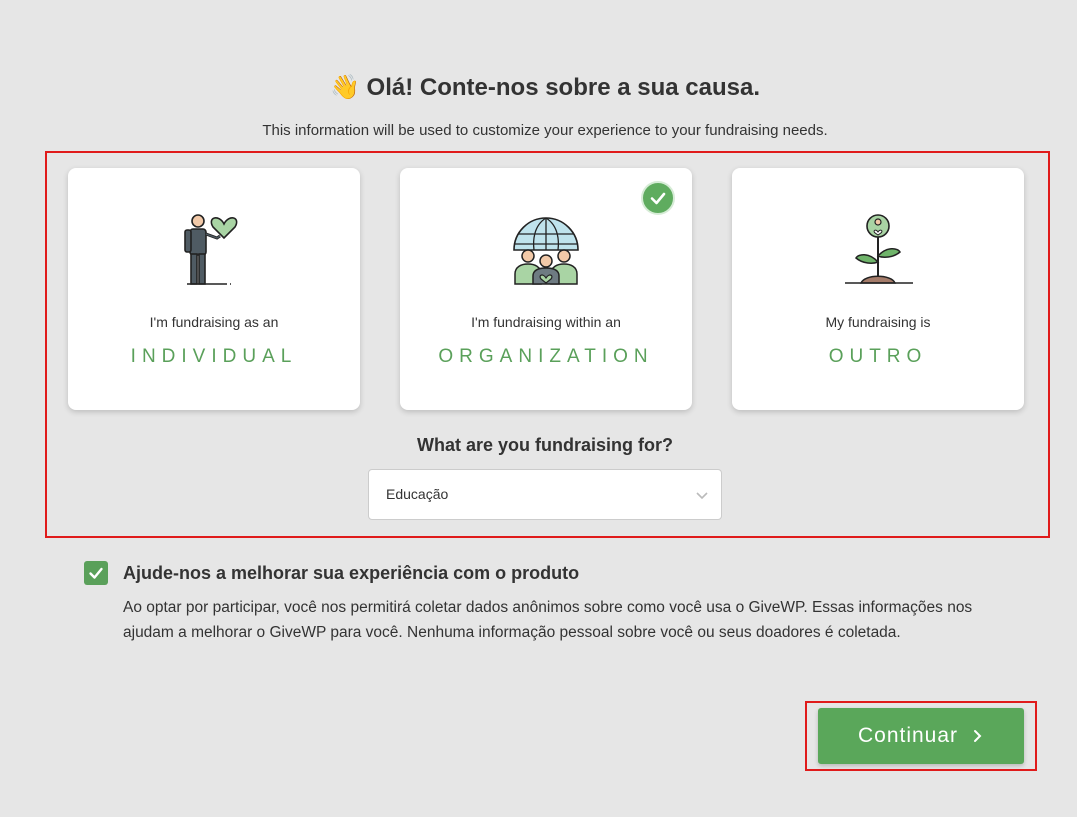 This screenshot has height=817, width=1077. I want to click on plant-heart-icon, so click(879, 249).